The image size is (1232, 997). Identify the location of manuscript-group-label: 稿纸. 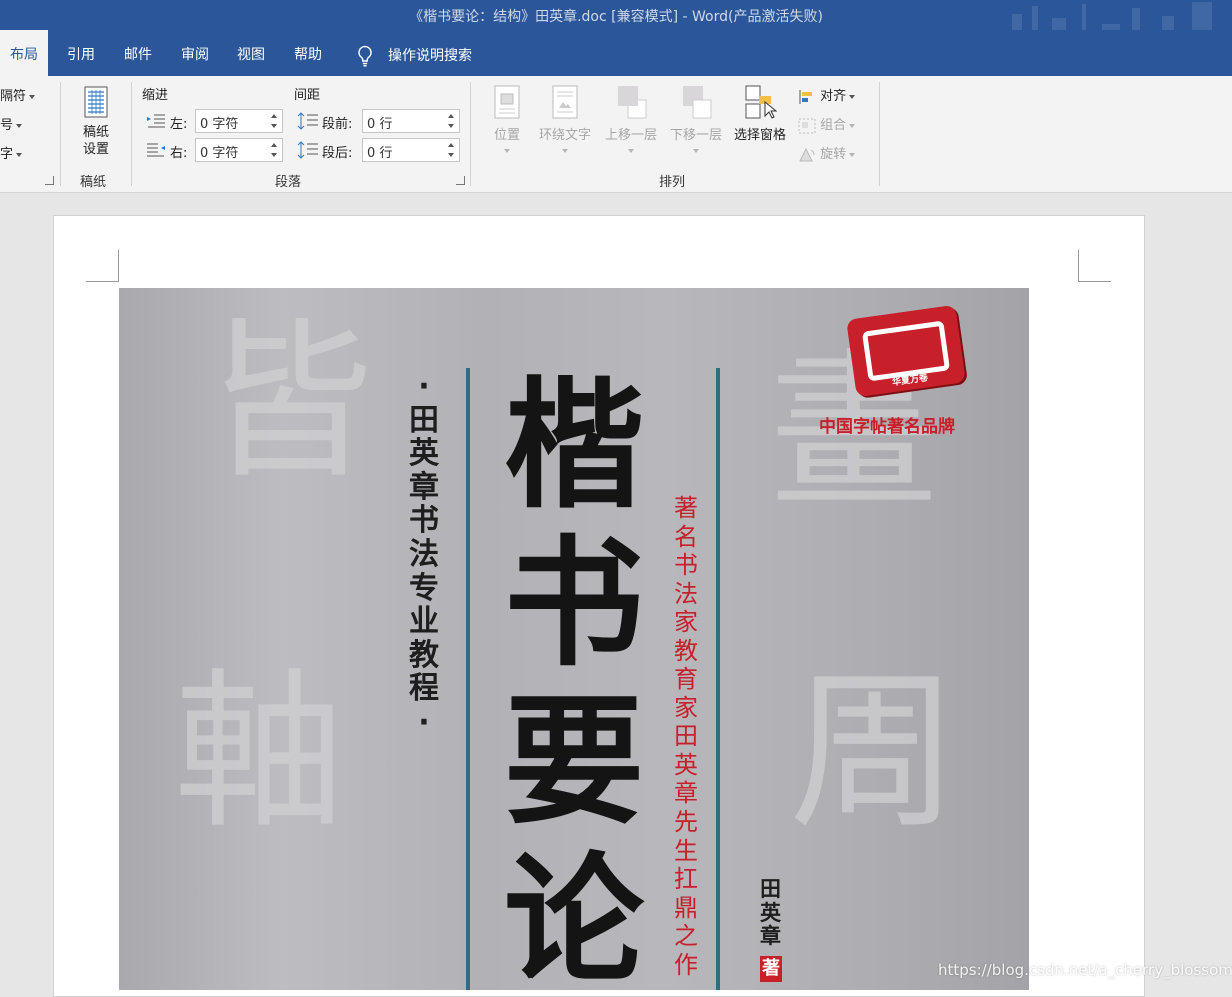
(93, 182).